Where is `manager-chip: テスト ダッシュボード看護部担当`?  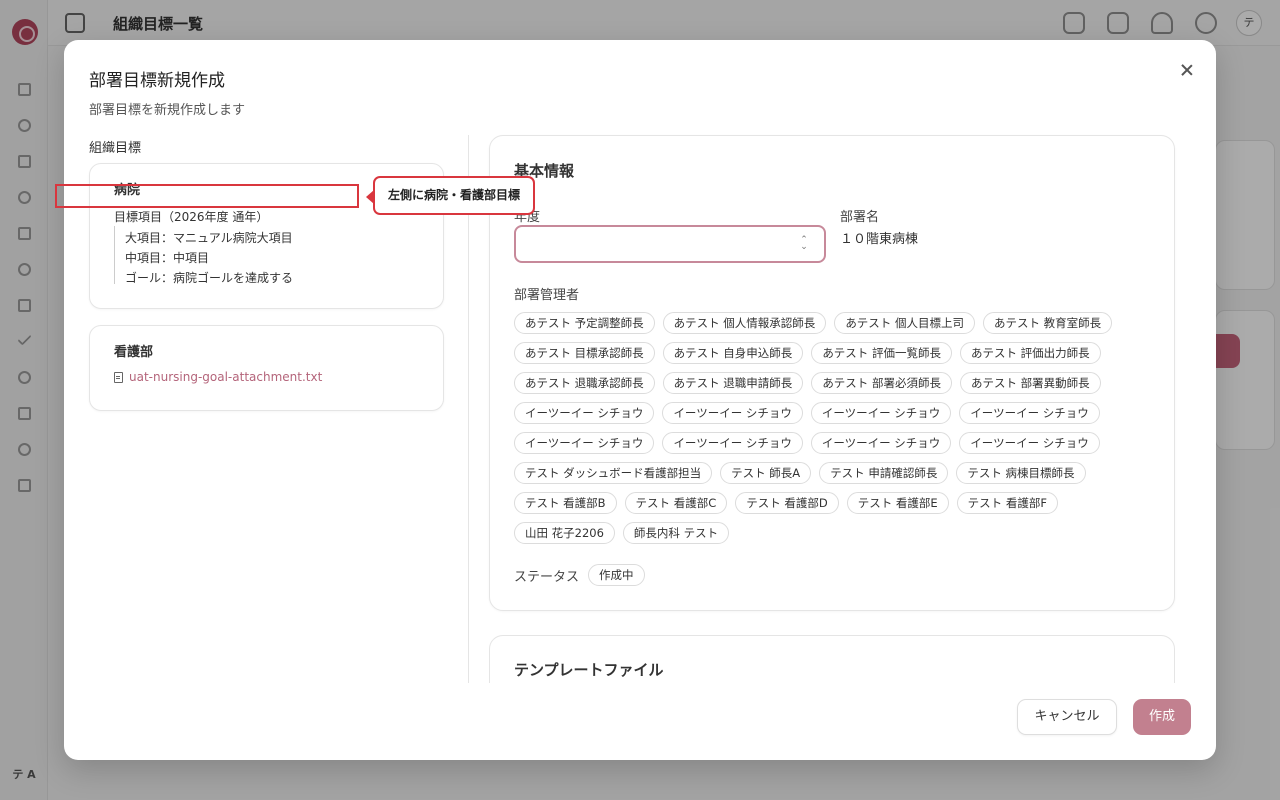
manager-chip: テスト ダッシュボード看護部担当 is located at coordinates (613, 473).